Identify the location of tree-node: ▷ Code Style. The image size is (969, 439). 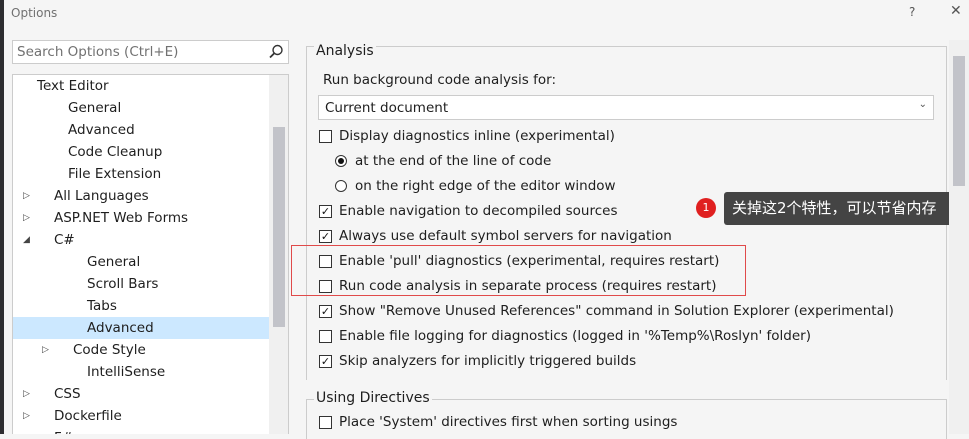
(141, 350).